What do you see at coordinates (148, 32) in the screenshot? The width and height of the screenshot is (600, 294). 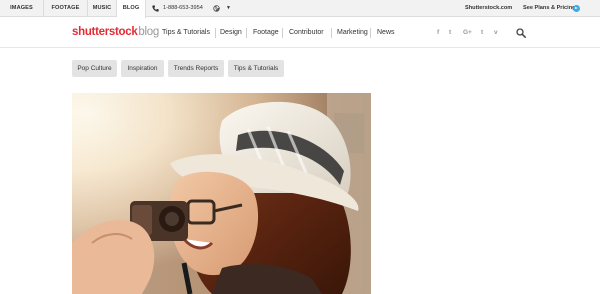 I see `logo-suffix: blog` at bounding box center [148, 32].